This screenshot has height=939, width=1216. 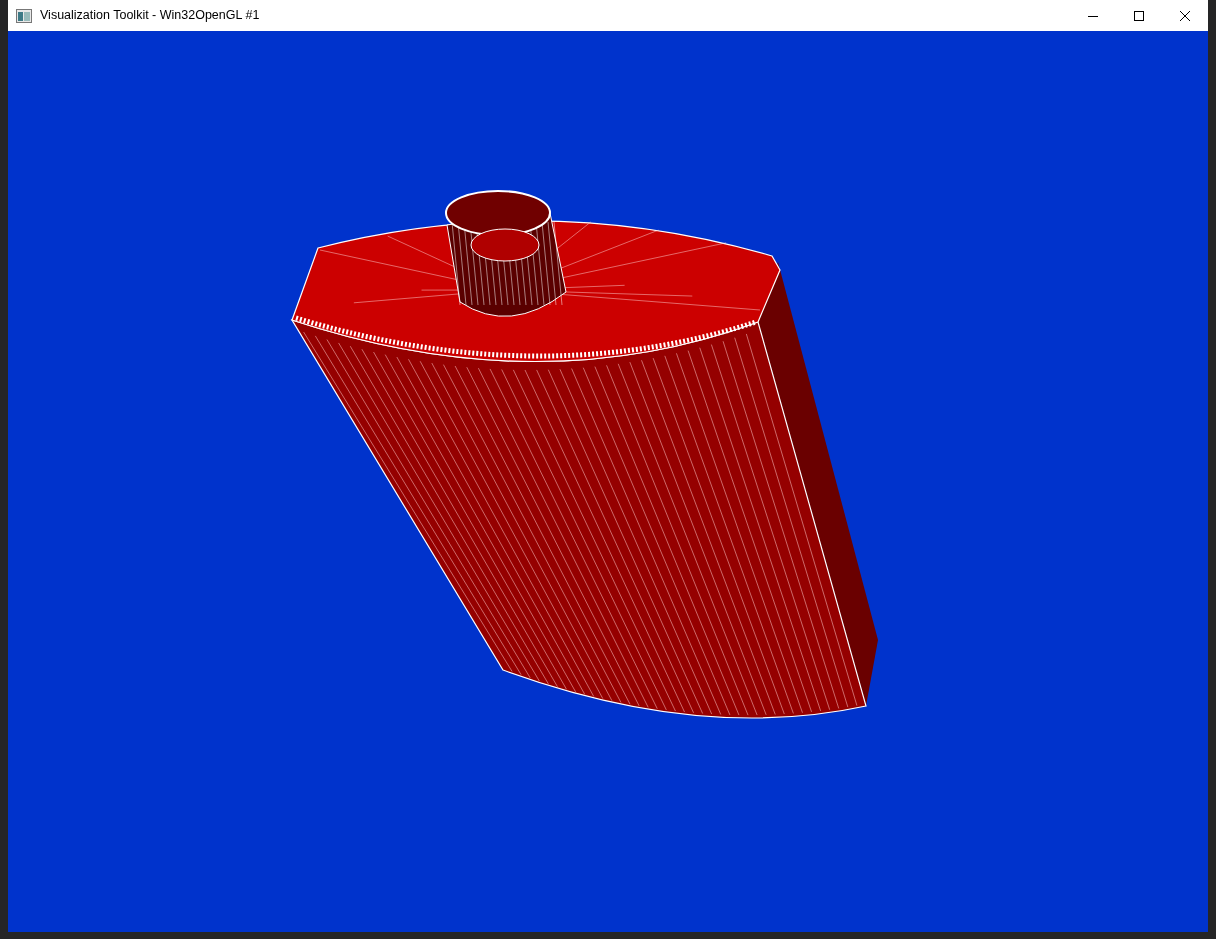 What do you see at coordinates (24, 15) in the screenshot?
I see `app-icon` at bounding box center [24, 15].